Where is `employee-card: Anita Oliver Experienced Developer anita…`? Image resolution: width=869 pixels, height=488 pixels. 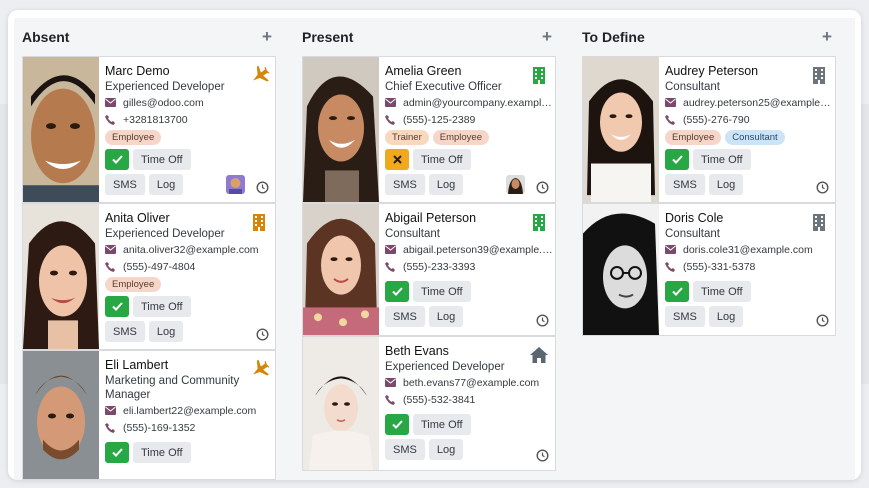 employee-card: Anita Oliver Experienced Developer anita… is located at coordinates (149, 276).